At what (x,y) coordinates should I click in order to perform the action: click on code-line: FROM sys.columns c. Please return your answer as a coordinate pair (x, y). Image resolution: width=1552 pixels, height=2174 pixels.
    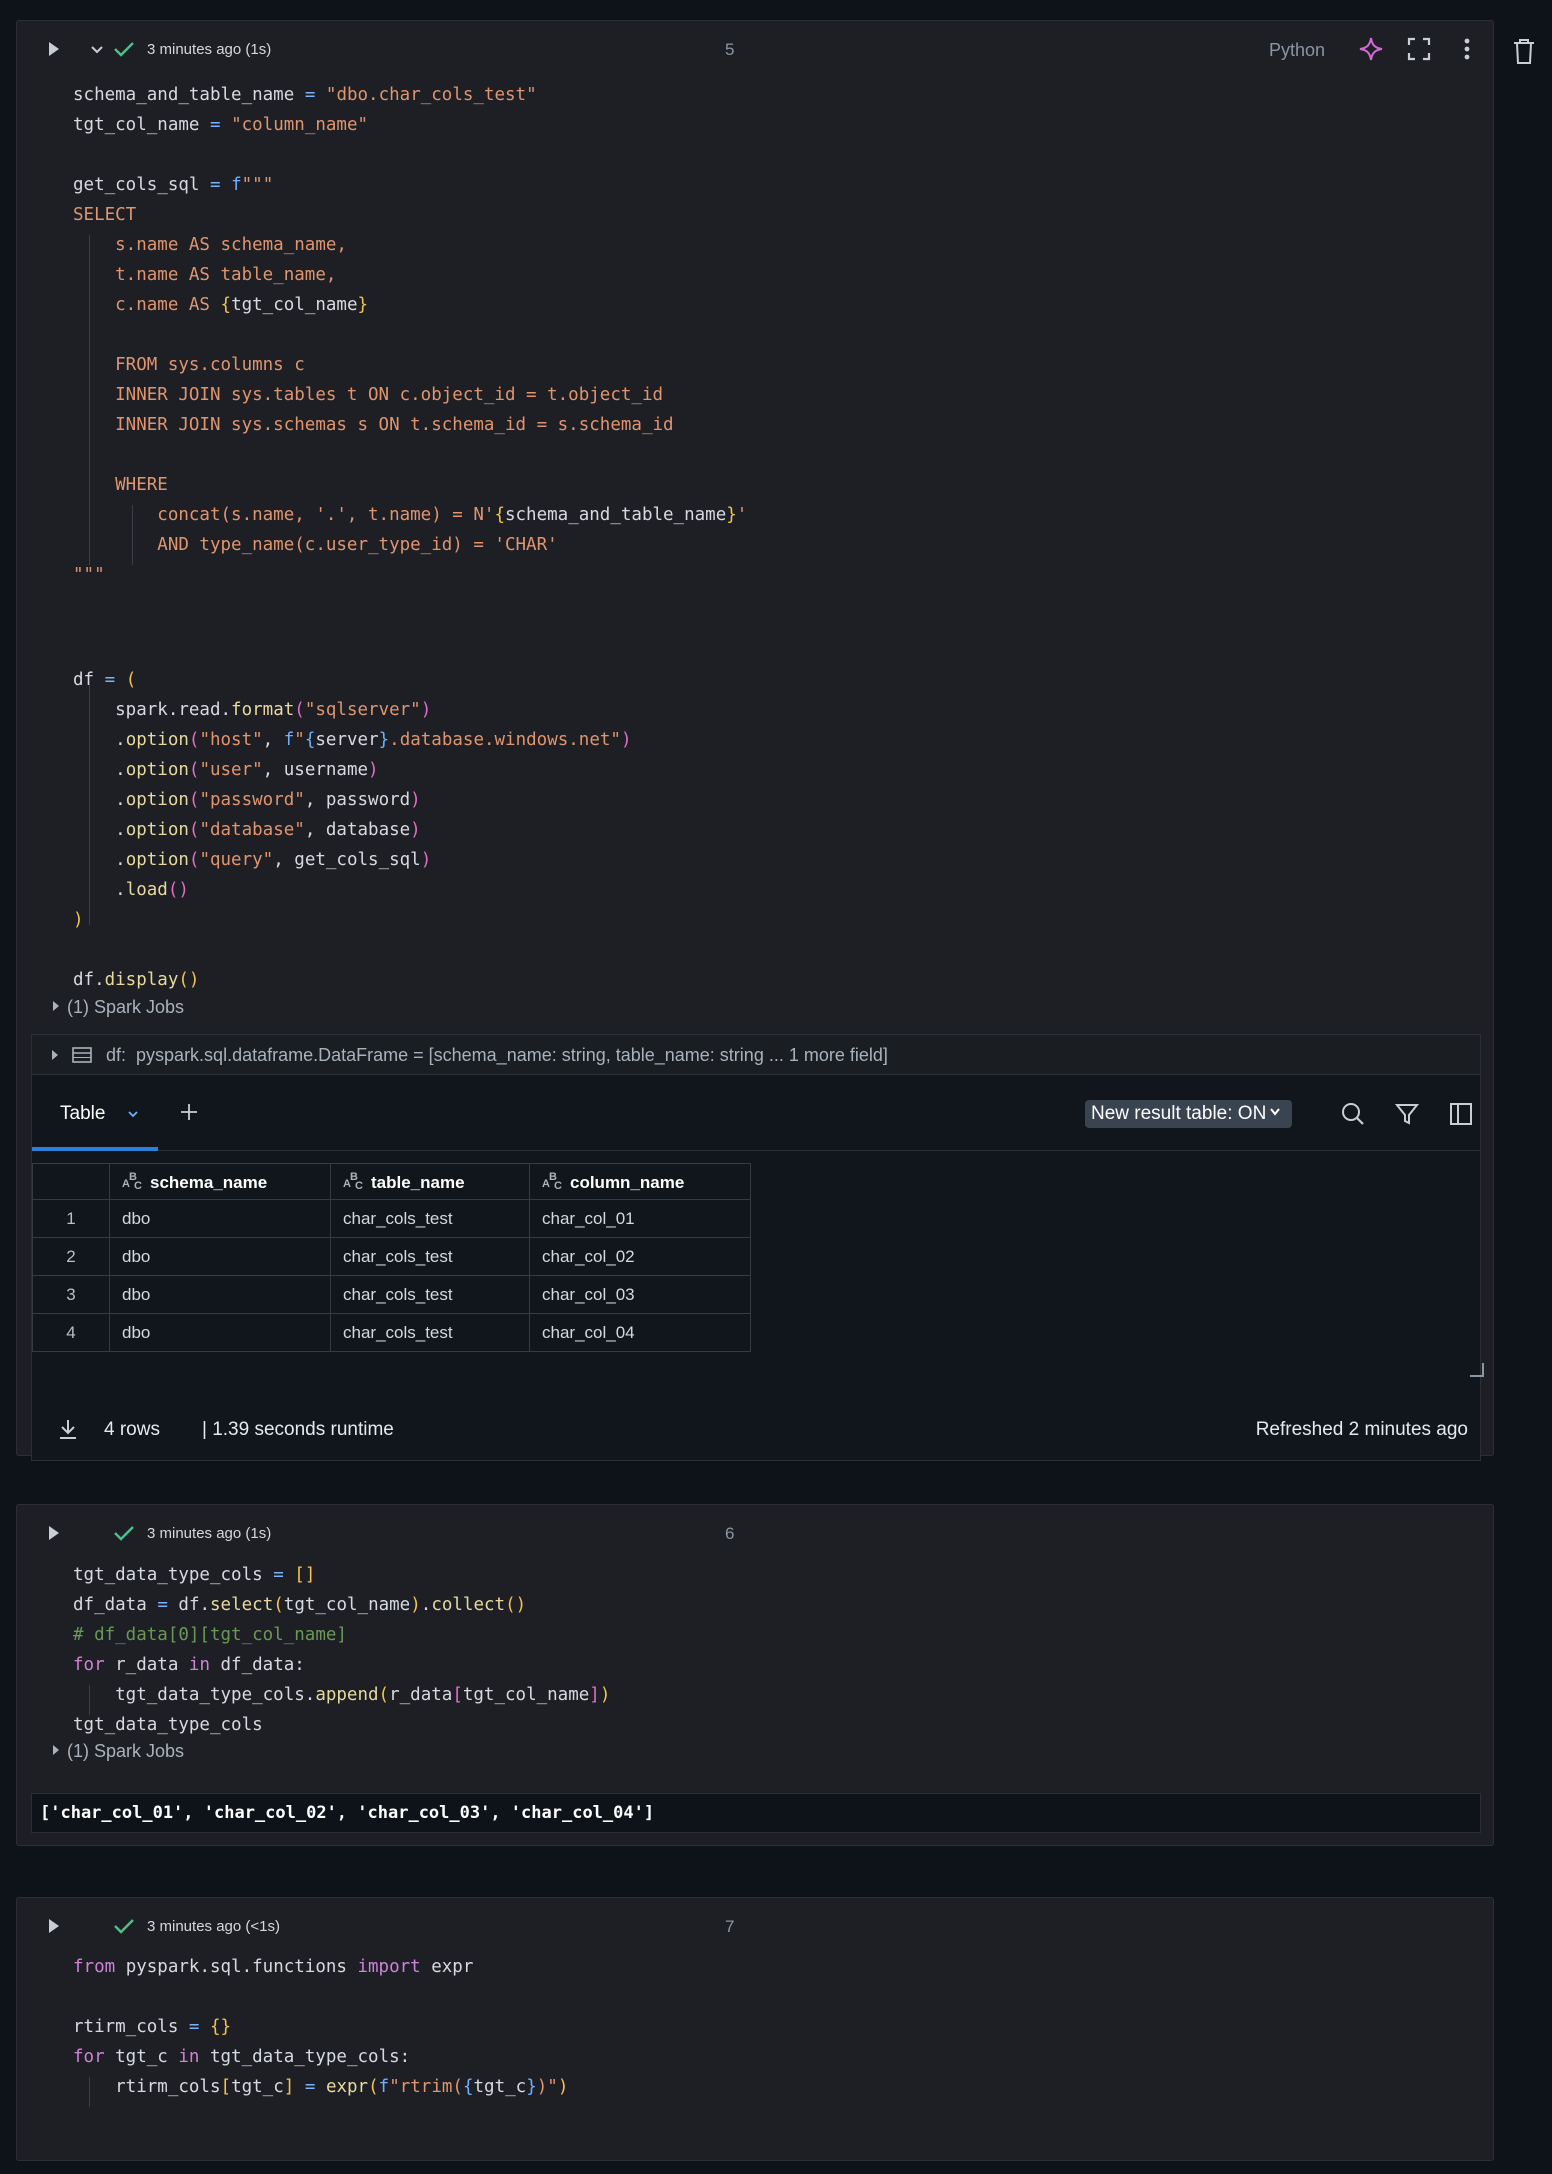
    Looking at the image, I should click on (189, 365).